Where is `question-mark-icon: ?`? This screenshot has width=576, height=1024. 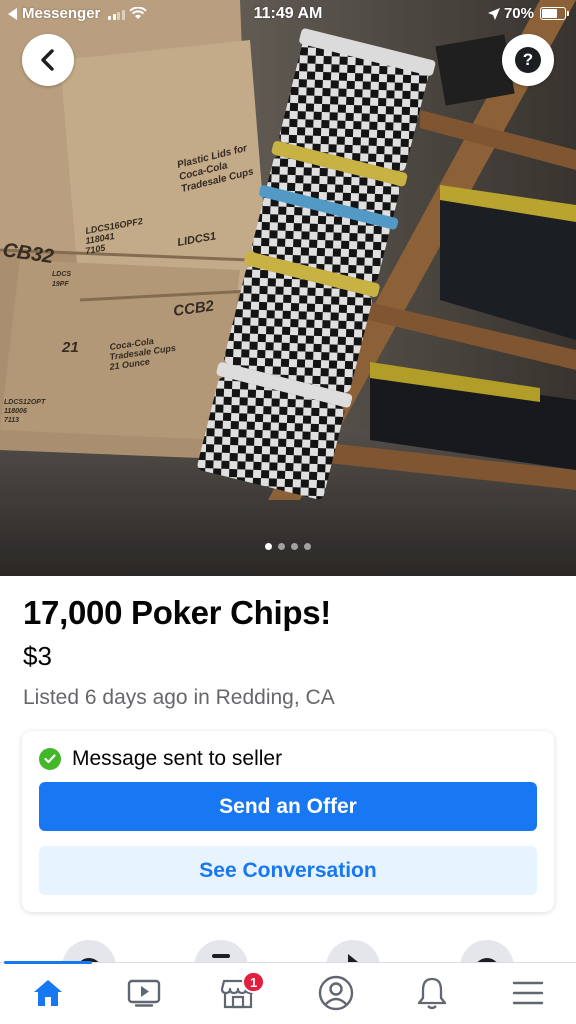 question-mark-icon: ? is located at coordinates (528, 60).